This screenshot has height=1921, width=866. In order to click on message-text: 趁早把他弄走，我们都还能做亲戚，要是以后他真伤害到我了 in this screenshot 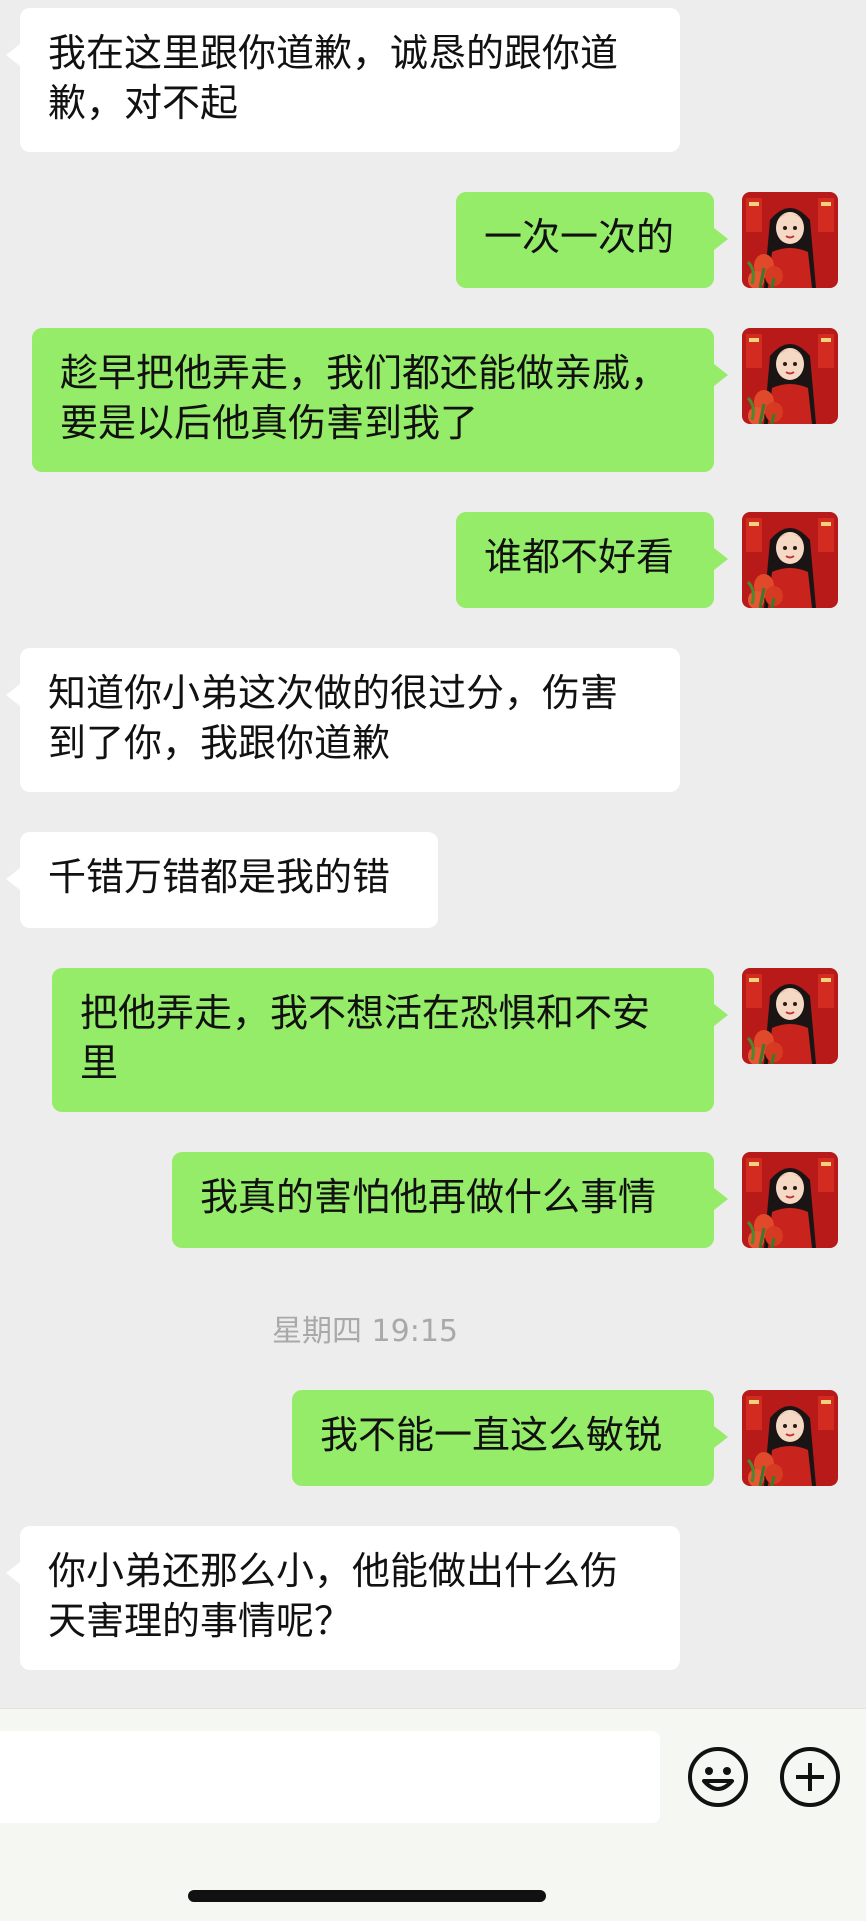, I will do `click(364, 398)`.